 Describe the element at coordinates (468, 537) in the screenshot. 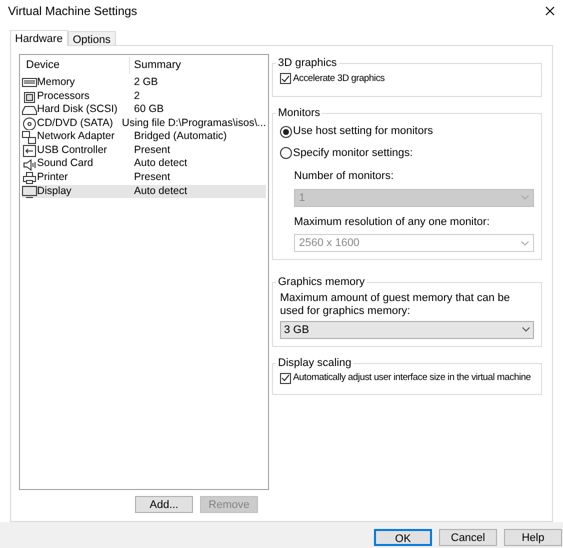

I see `dialog-button: Cancel` at that location.